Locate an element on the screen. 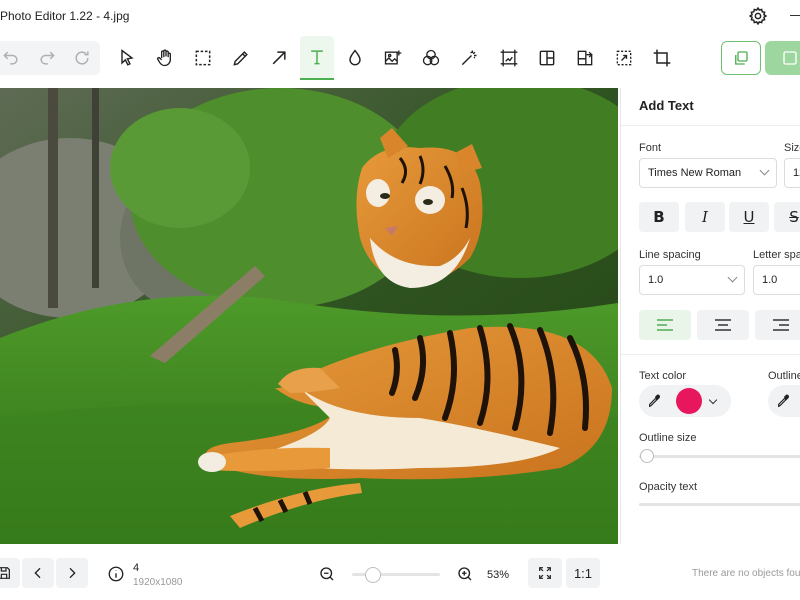 This screenshot has width=800, height=600. fit-to-screen-button is located at coordinates (545, 573).